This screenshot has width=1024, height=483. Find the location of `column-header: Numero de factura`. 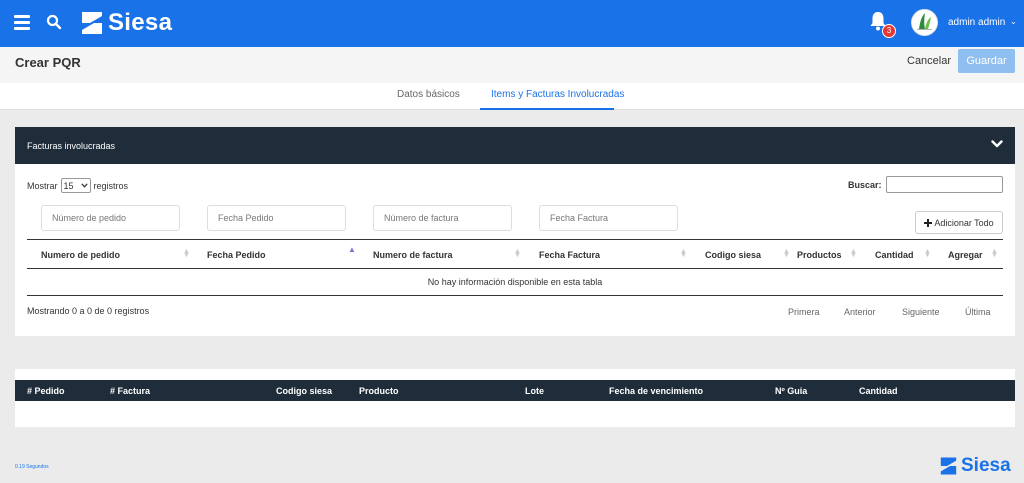

column-header: Numero de factura is located at coordinates (413, 255).